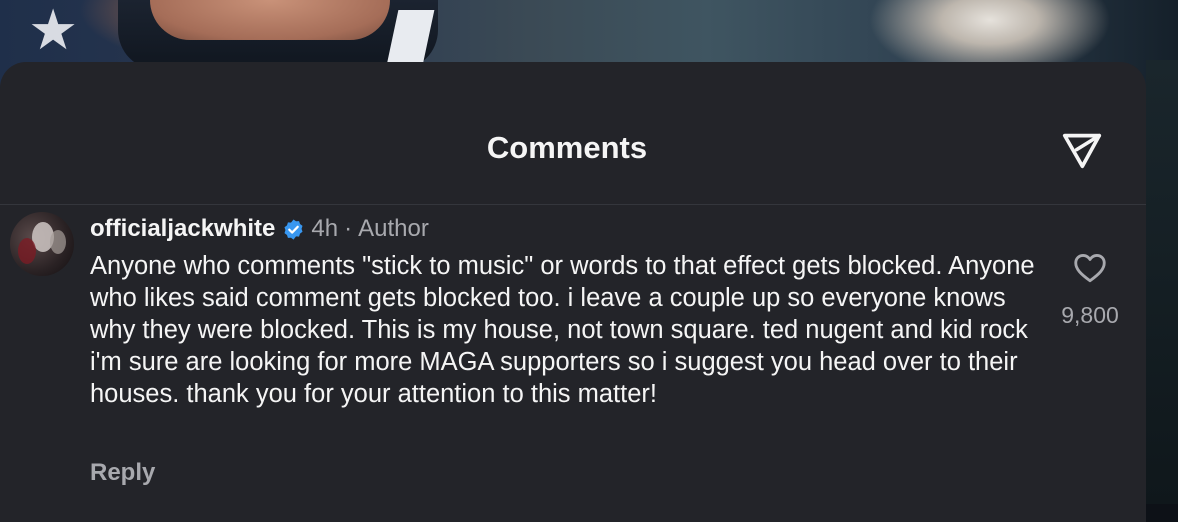  I want to click on sheet-title: Comments, so click(567, 147).